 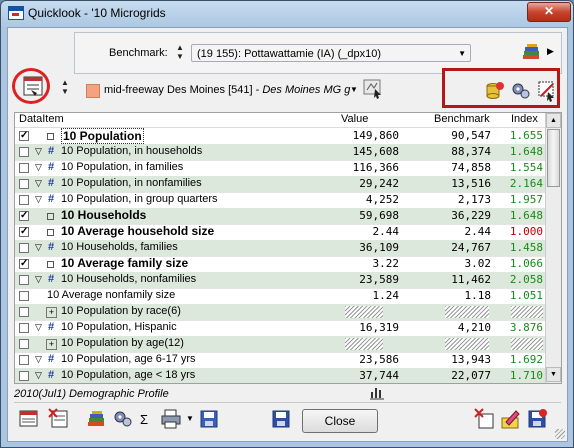 What do you see at coordinates (280, 216) in the screenshot?
I see `table-row: ✓ 10 Households 59,698 36,229 1.648` at bounding box center [280, 216].